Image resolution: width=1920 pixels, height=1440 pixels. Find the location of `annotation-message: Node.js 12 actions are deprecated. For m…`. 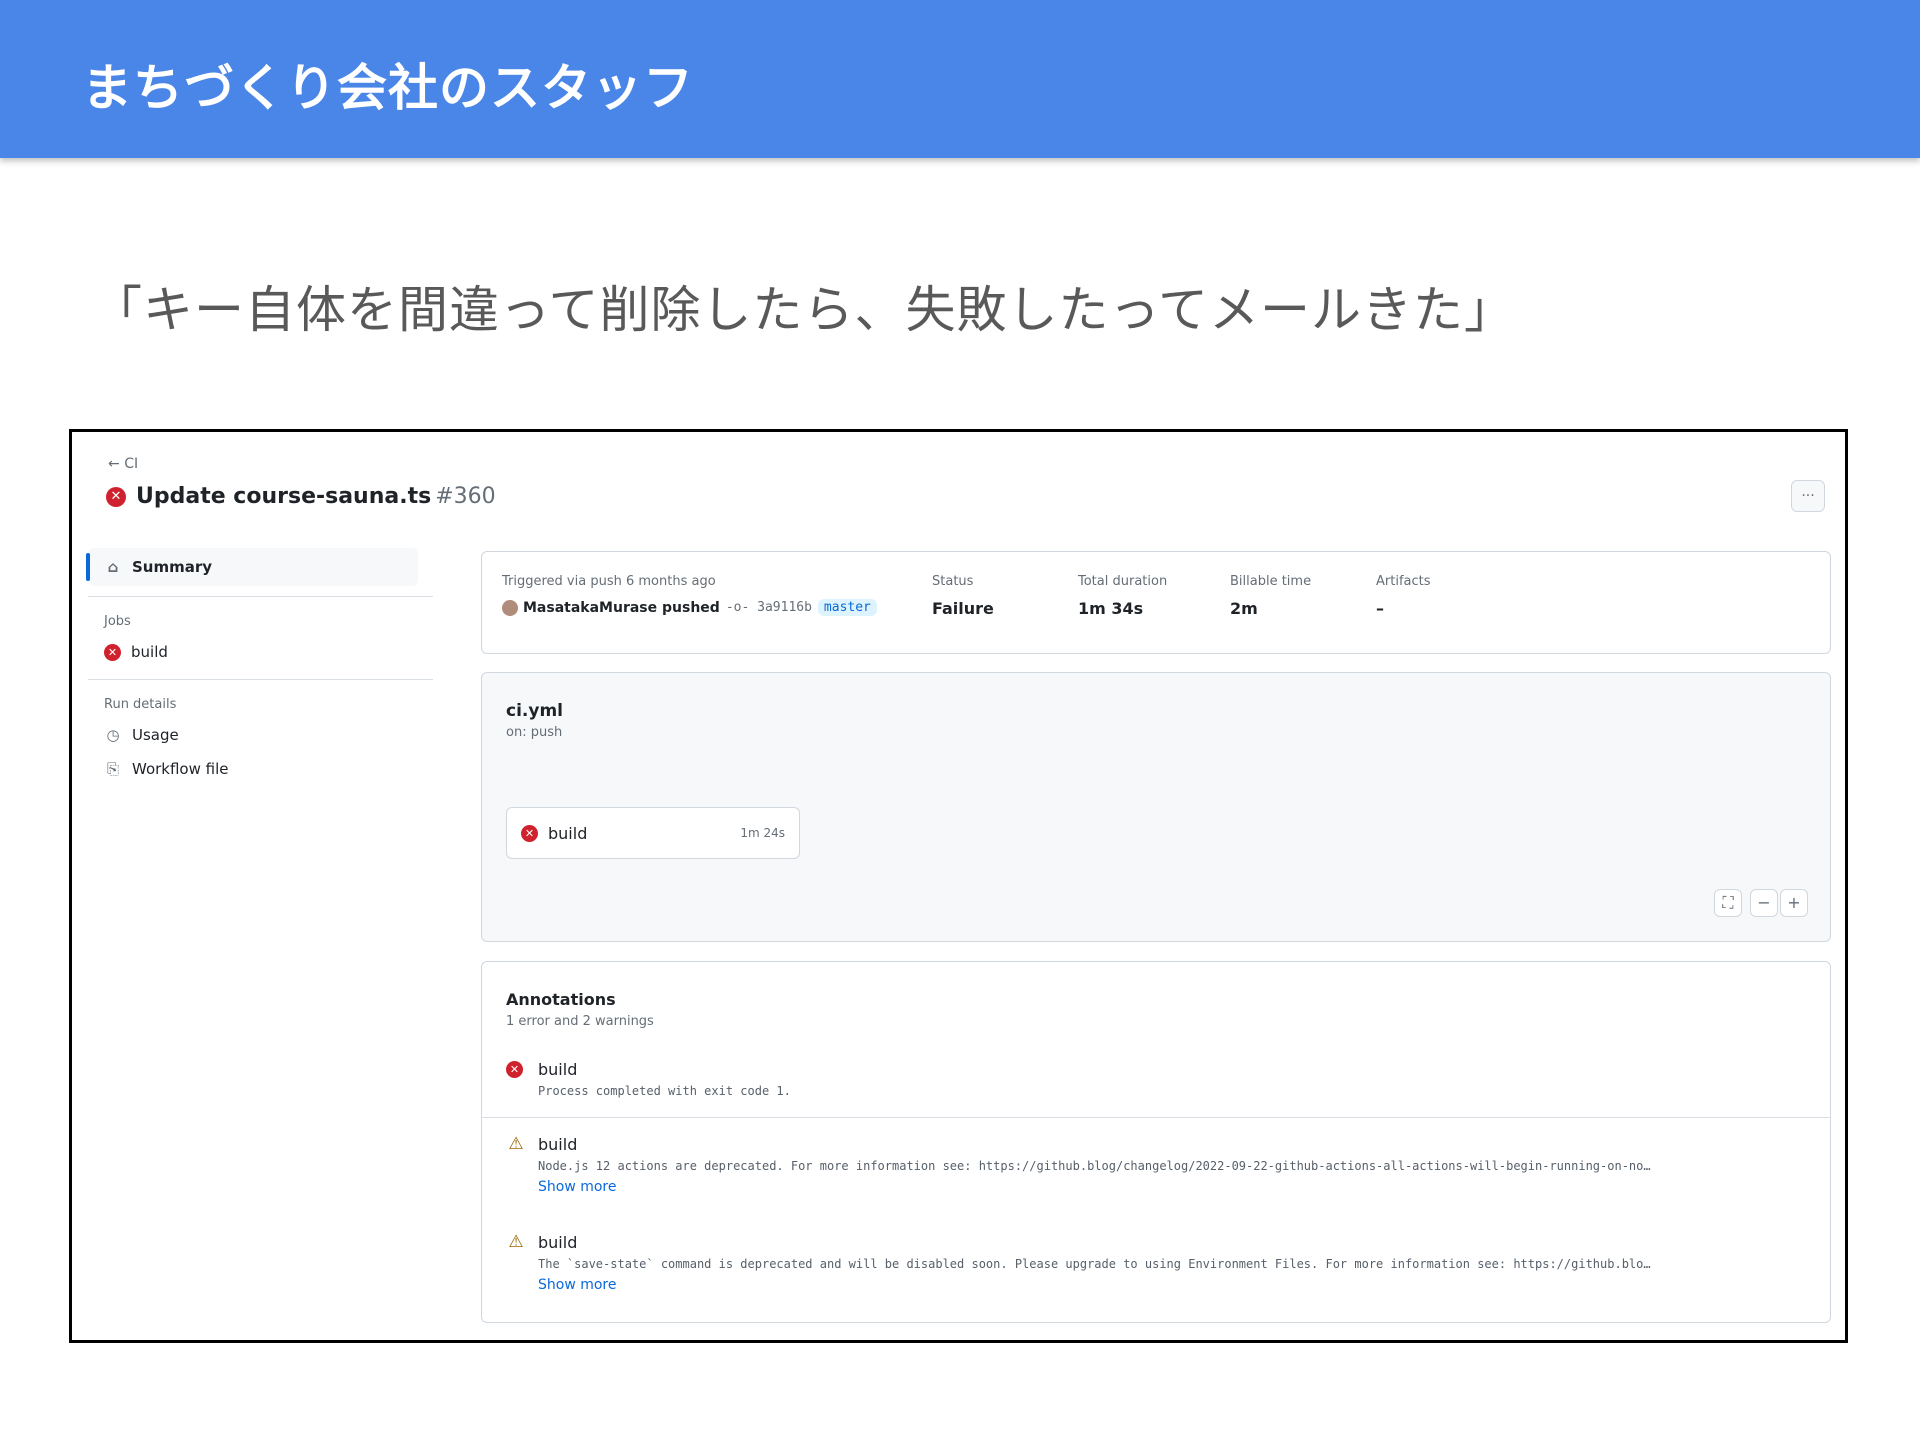

annotation-message: Node.js 12 actions are deprecated. For m… is located at coordinates (1094, 1166).